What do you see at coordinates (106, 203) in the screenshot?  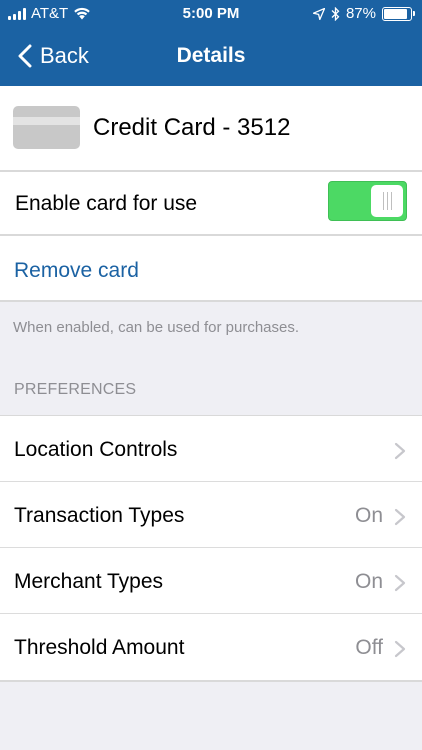 I see `enable-card-label: Enable card for use` at bounding box center [106, 203].